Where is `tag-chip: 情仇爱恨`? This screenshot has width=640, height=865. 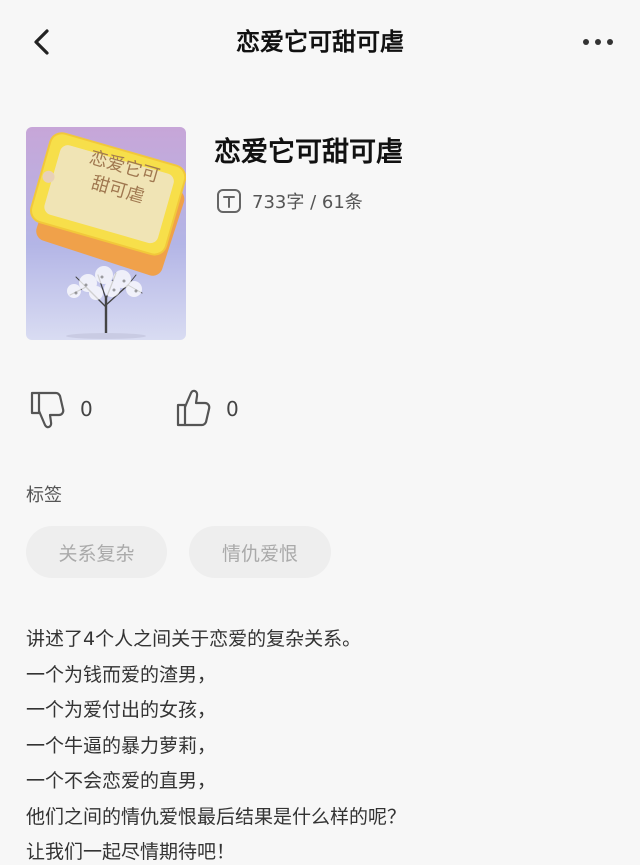 tag-chip: 情仇爱恨 is located at coordinates (260, 552).